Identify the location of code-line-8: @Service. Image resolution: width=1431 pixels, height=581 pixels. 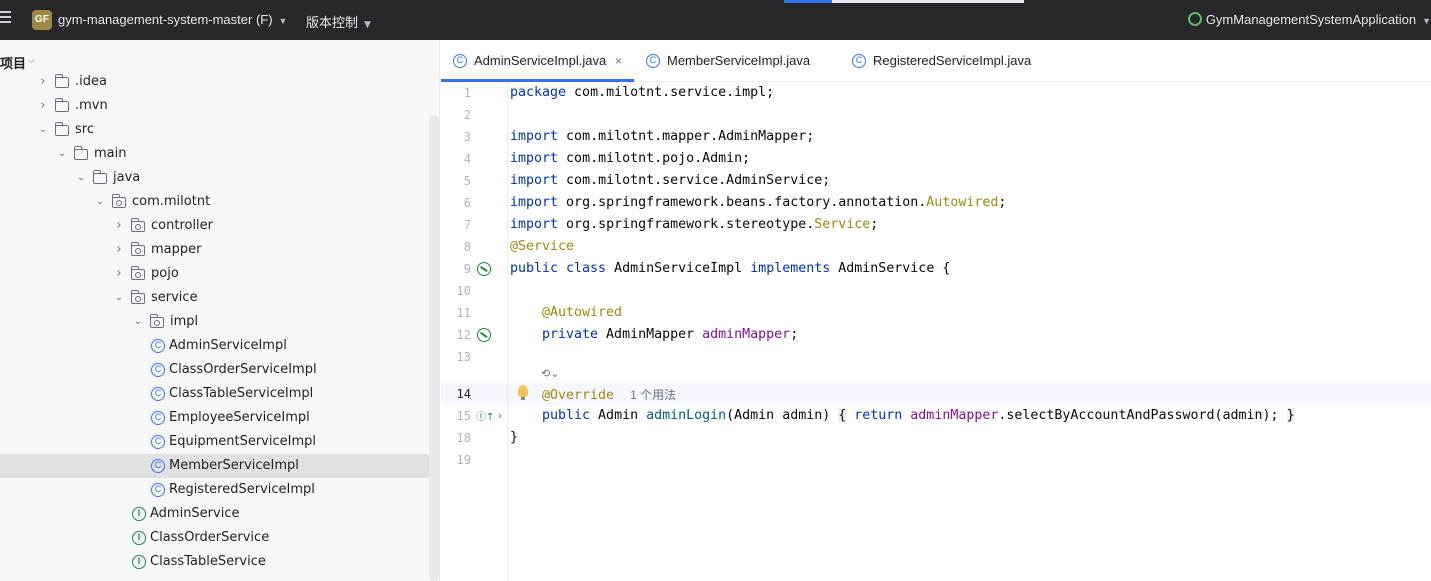
(542, 246).